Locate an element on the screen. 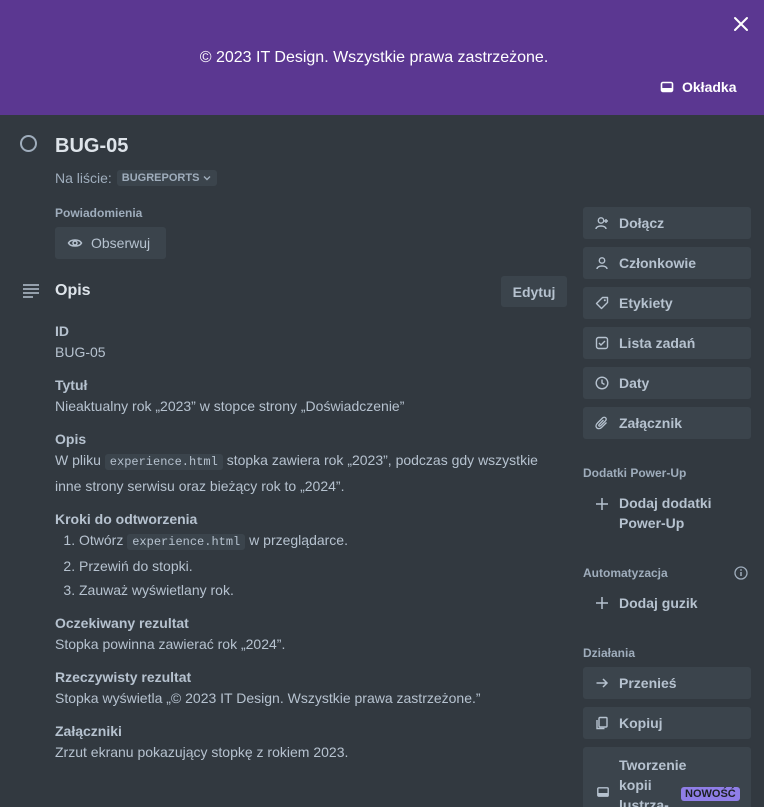 The width and height of the screenshot is (764, 807). edit-button: Edytuj is located at coordinates (534, 291).